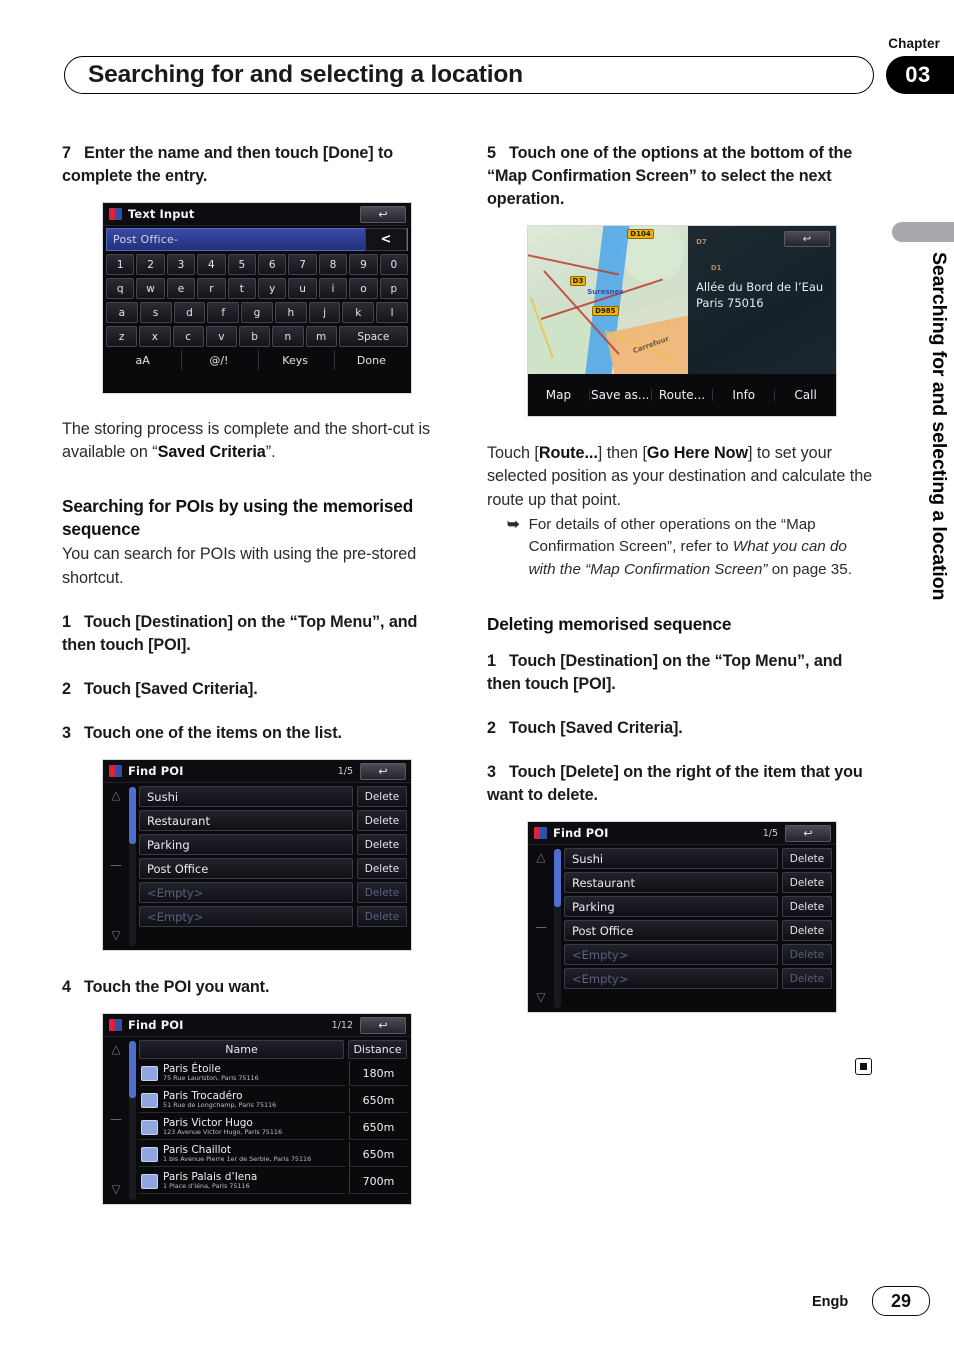  What do you see at coordinates (558, 395) in the screenshot?
I see `map-button: Map` at bounding box center [558, 395].